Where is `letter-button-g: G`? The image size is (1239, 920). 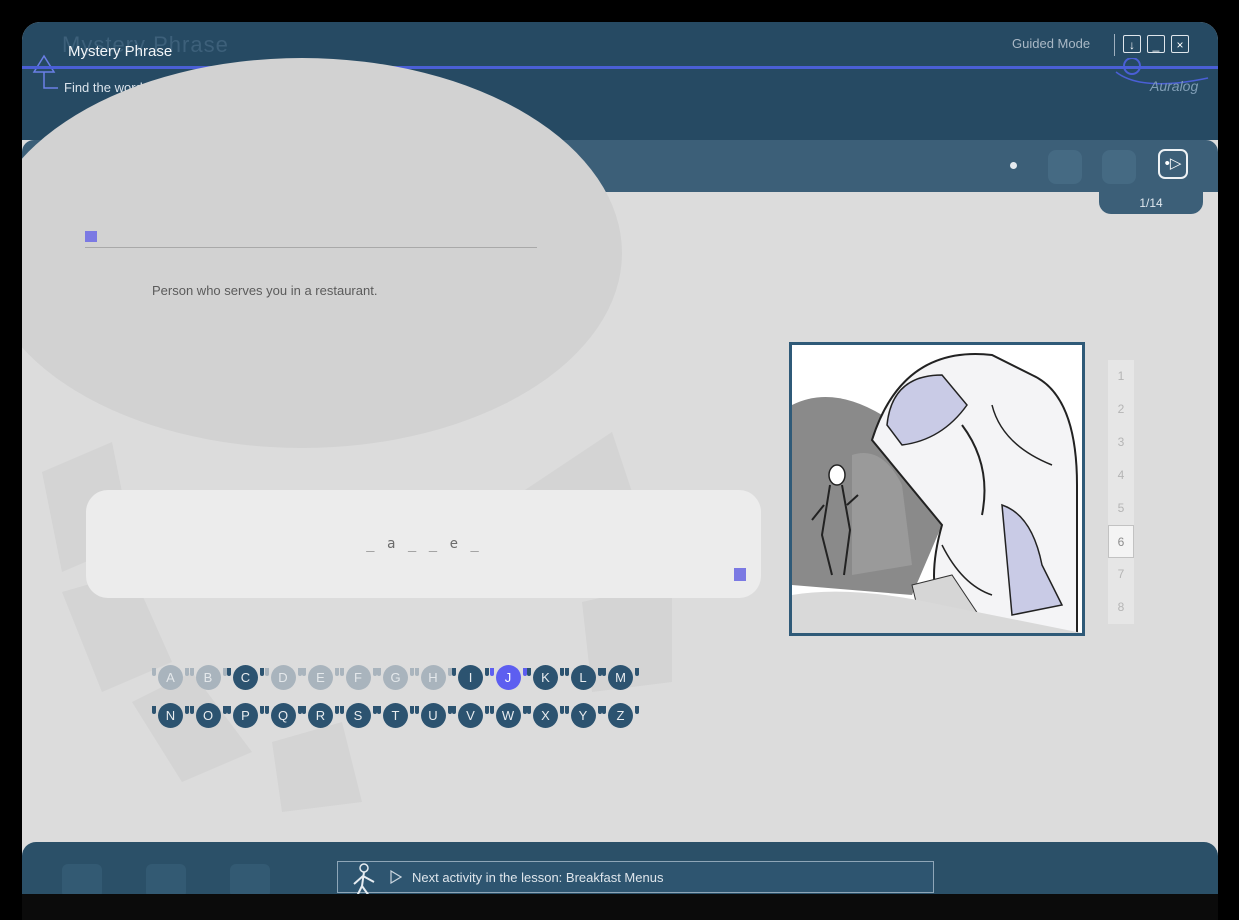 letter-button-g: G is located at coordinates (395, 677).